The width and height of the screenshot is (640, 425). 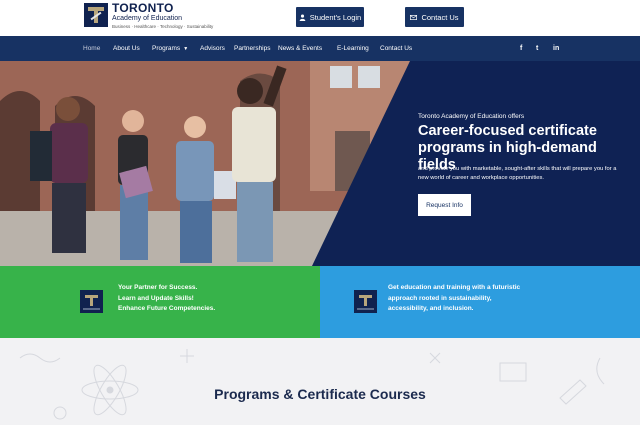 I want to click on feature-partner-line-3: Enhance Future Competencies., so click(x=167, y=308).